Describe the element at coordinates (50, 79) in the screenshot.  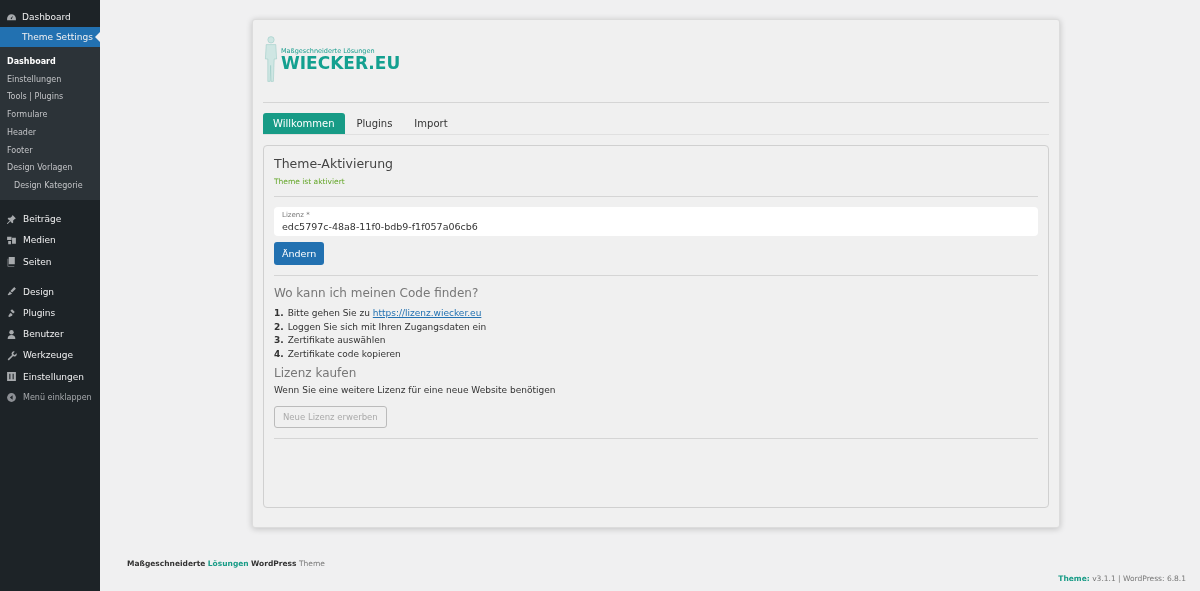
I see `submenu-item: Einstellungen` at that location.